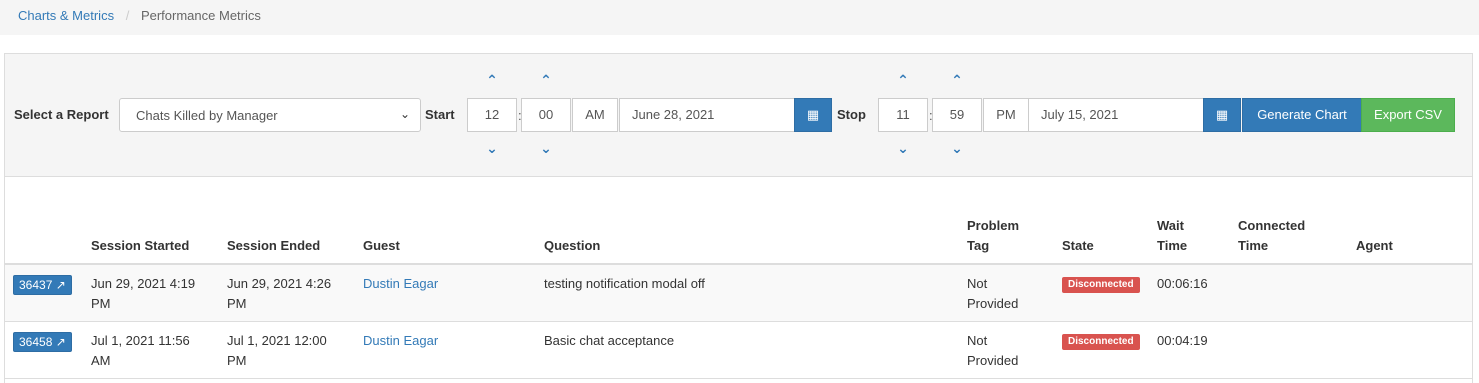 The height and width of the screenshot is (383, 1479). What do you see at coordinates (903, 115) in the screenshot?
I see `stop-hour-input: 11` at bounding box center [903, 115].